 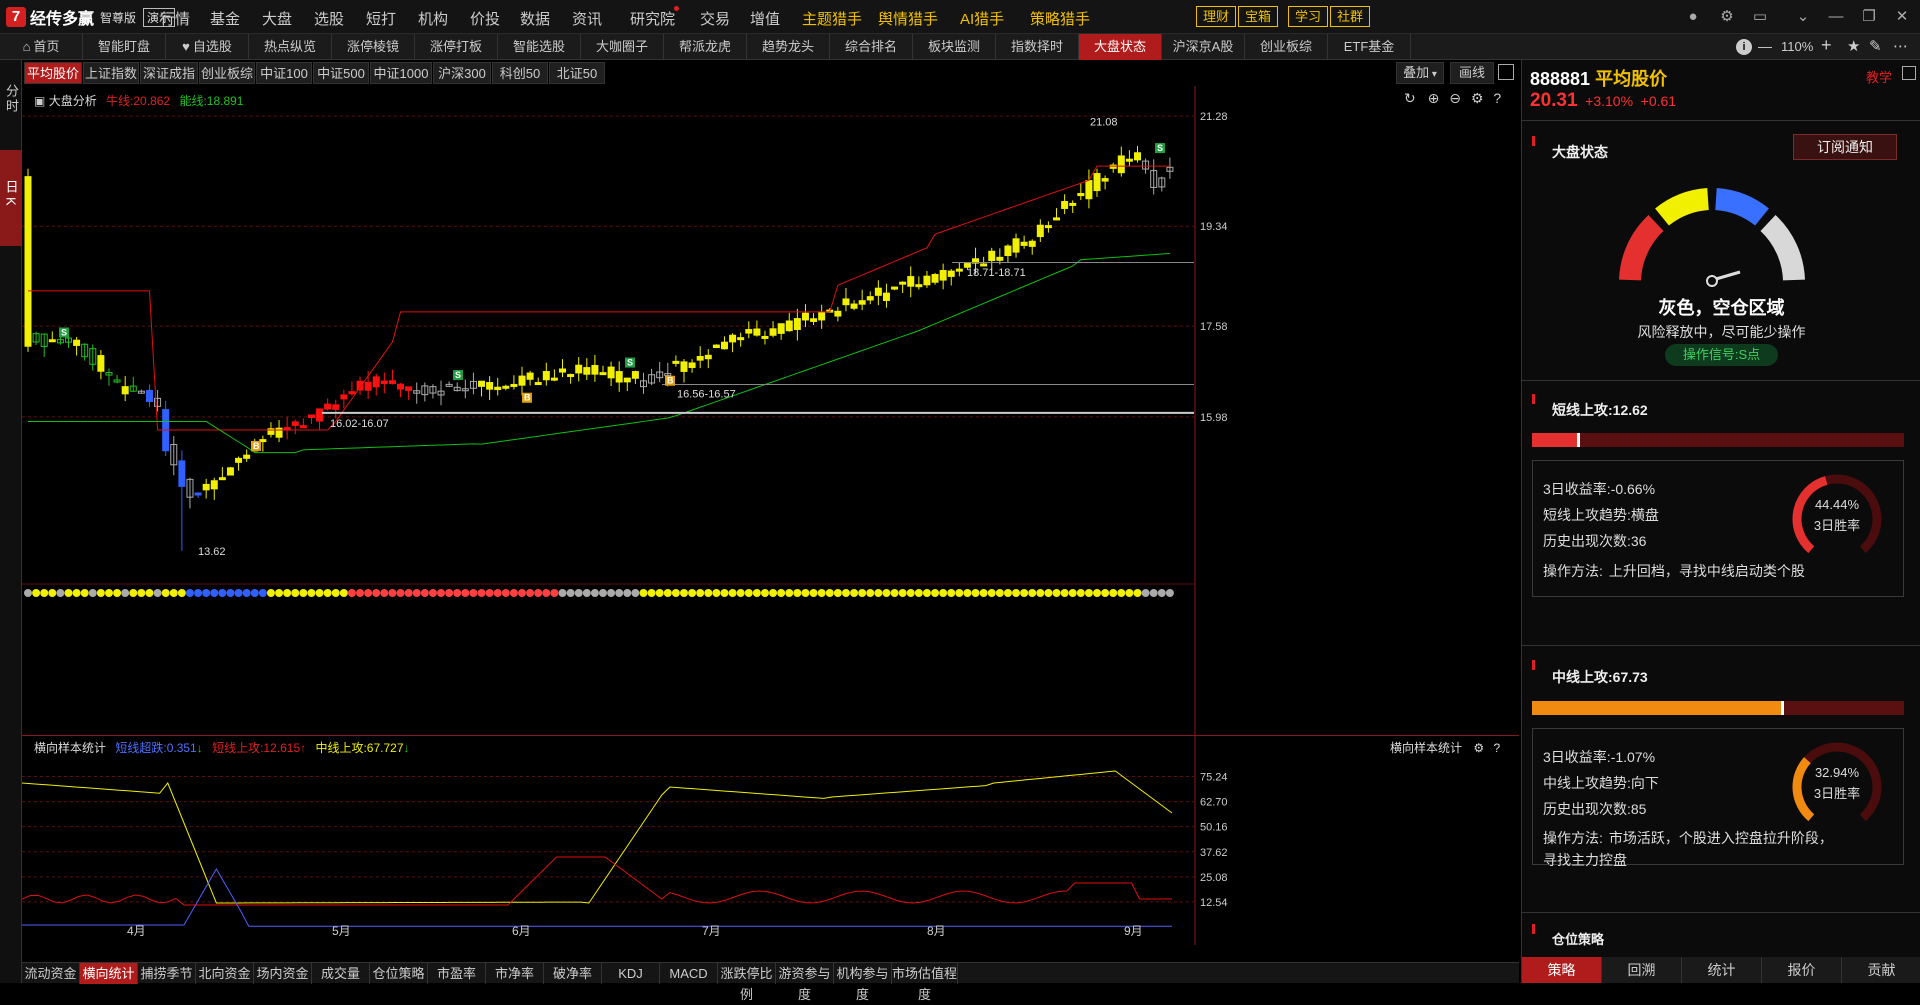 What do you see at coordinates (1722, 970) in the screenshot?
I see `right-panel-tab: 统计` at bounding box center [1722, 970].